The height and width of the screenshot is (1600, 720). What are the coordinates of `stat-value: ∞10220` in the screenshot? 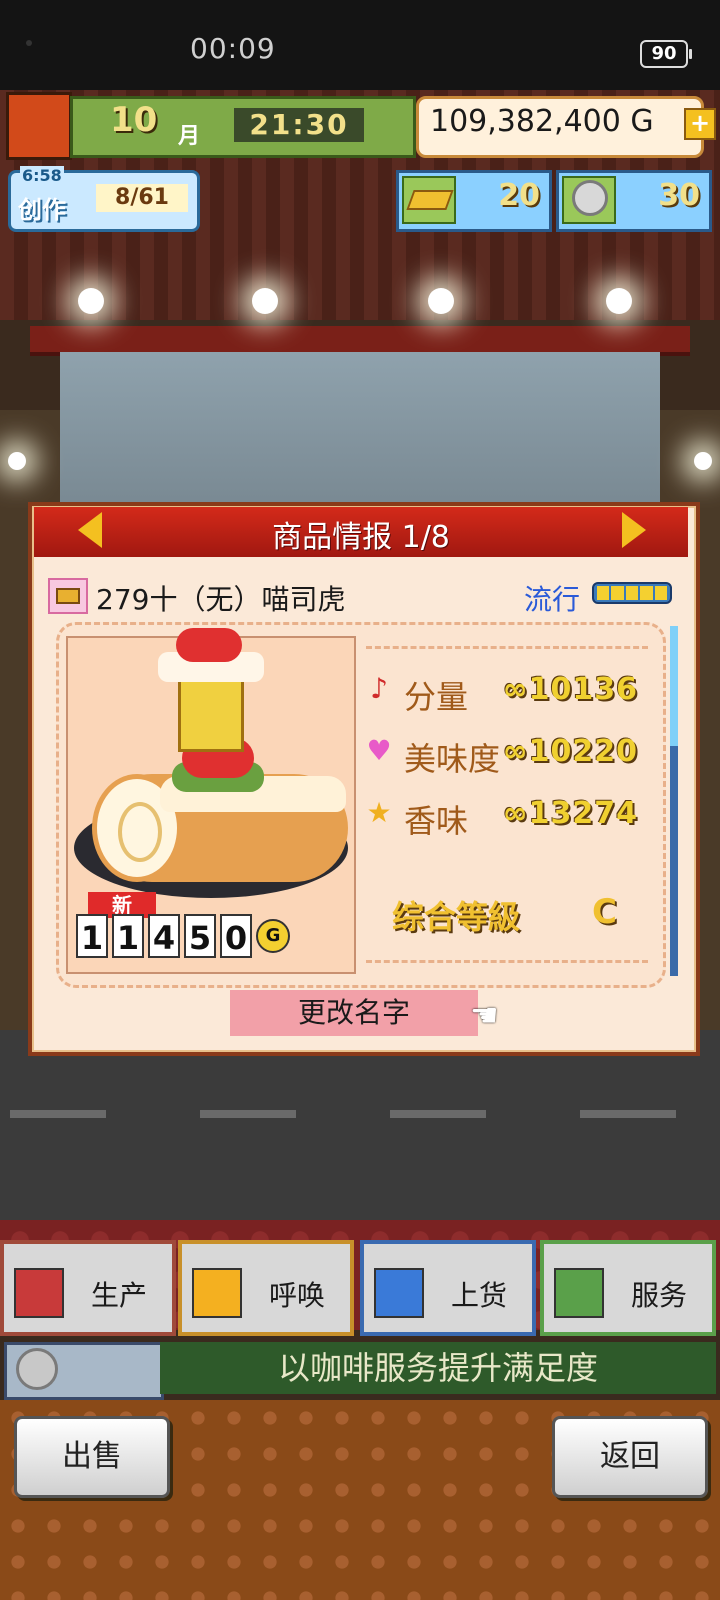 It's located at (570, 751).